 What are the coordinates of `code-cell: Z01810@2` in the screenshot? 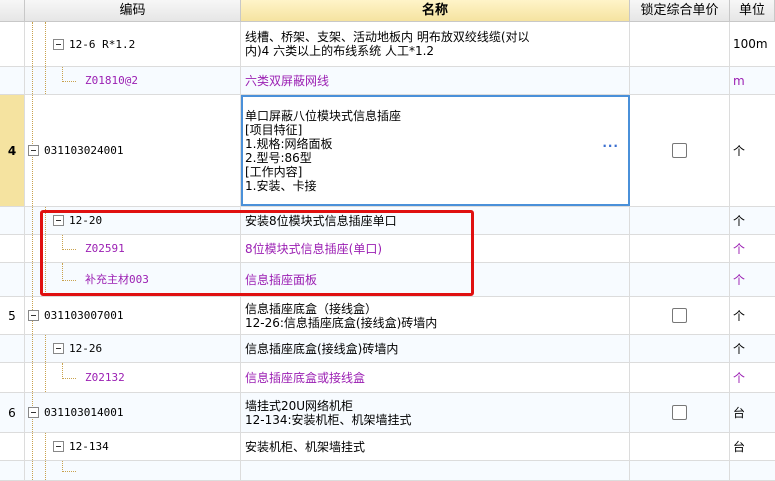 It's located at (133, 80).